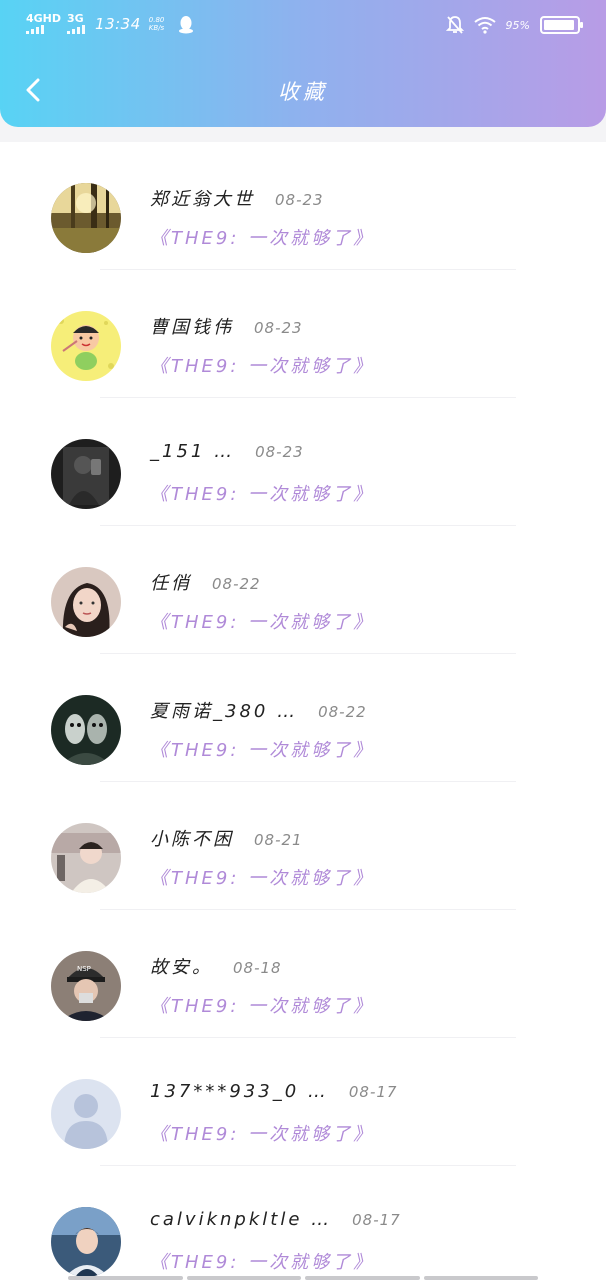  I want to click on user-name: 故安。, so click(181, 967).